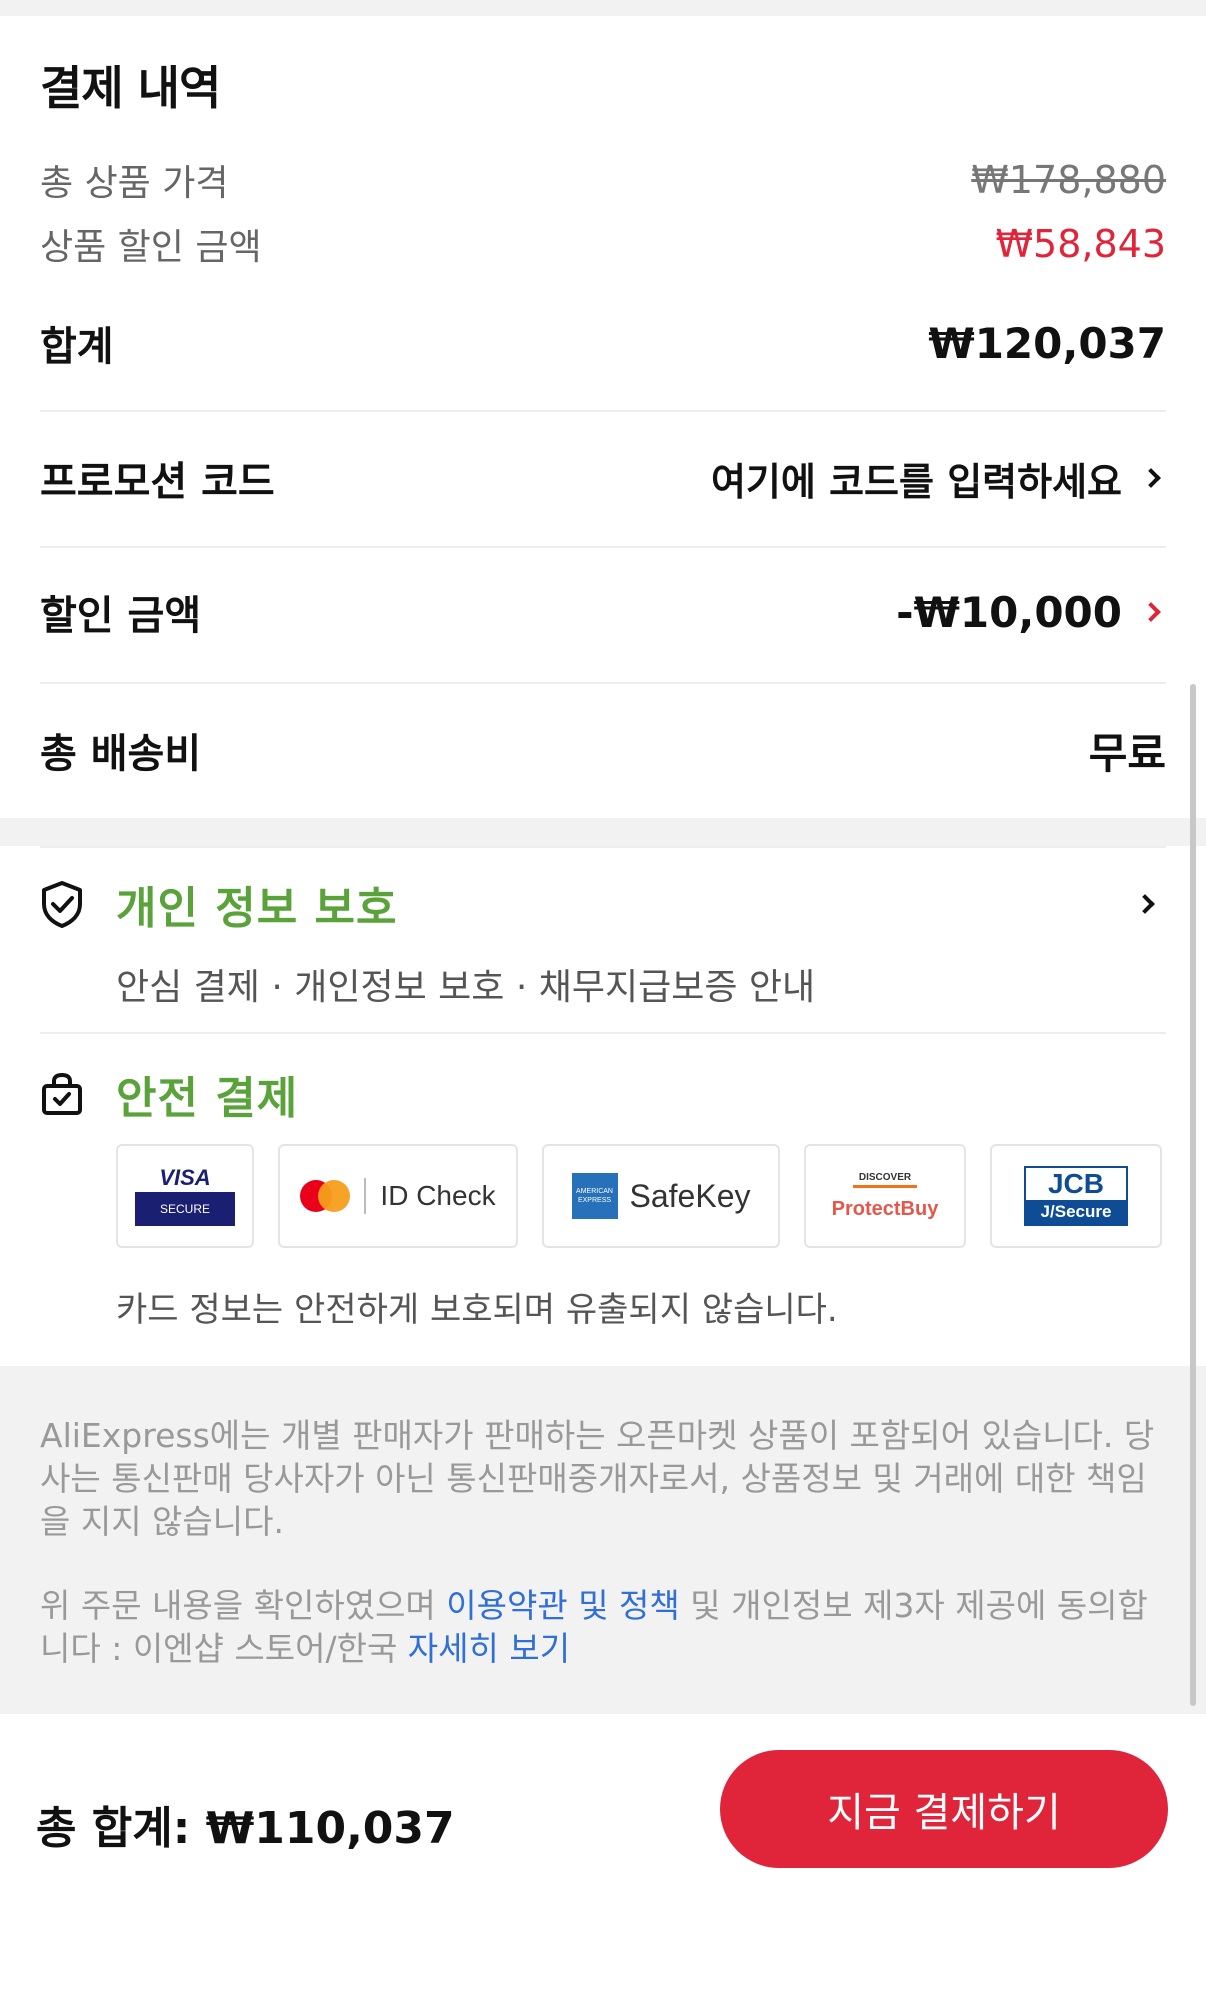 This screenshot has height=2008, width=1206. I want to click on discover-label: ProtectBuy, so click(885, 1208).